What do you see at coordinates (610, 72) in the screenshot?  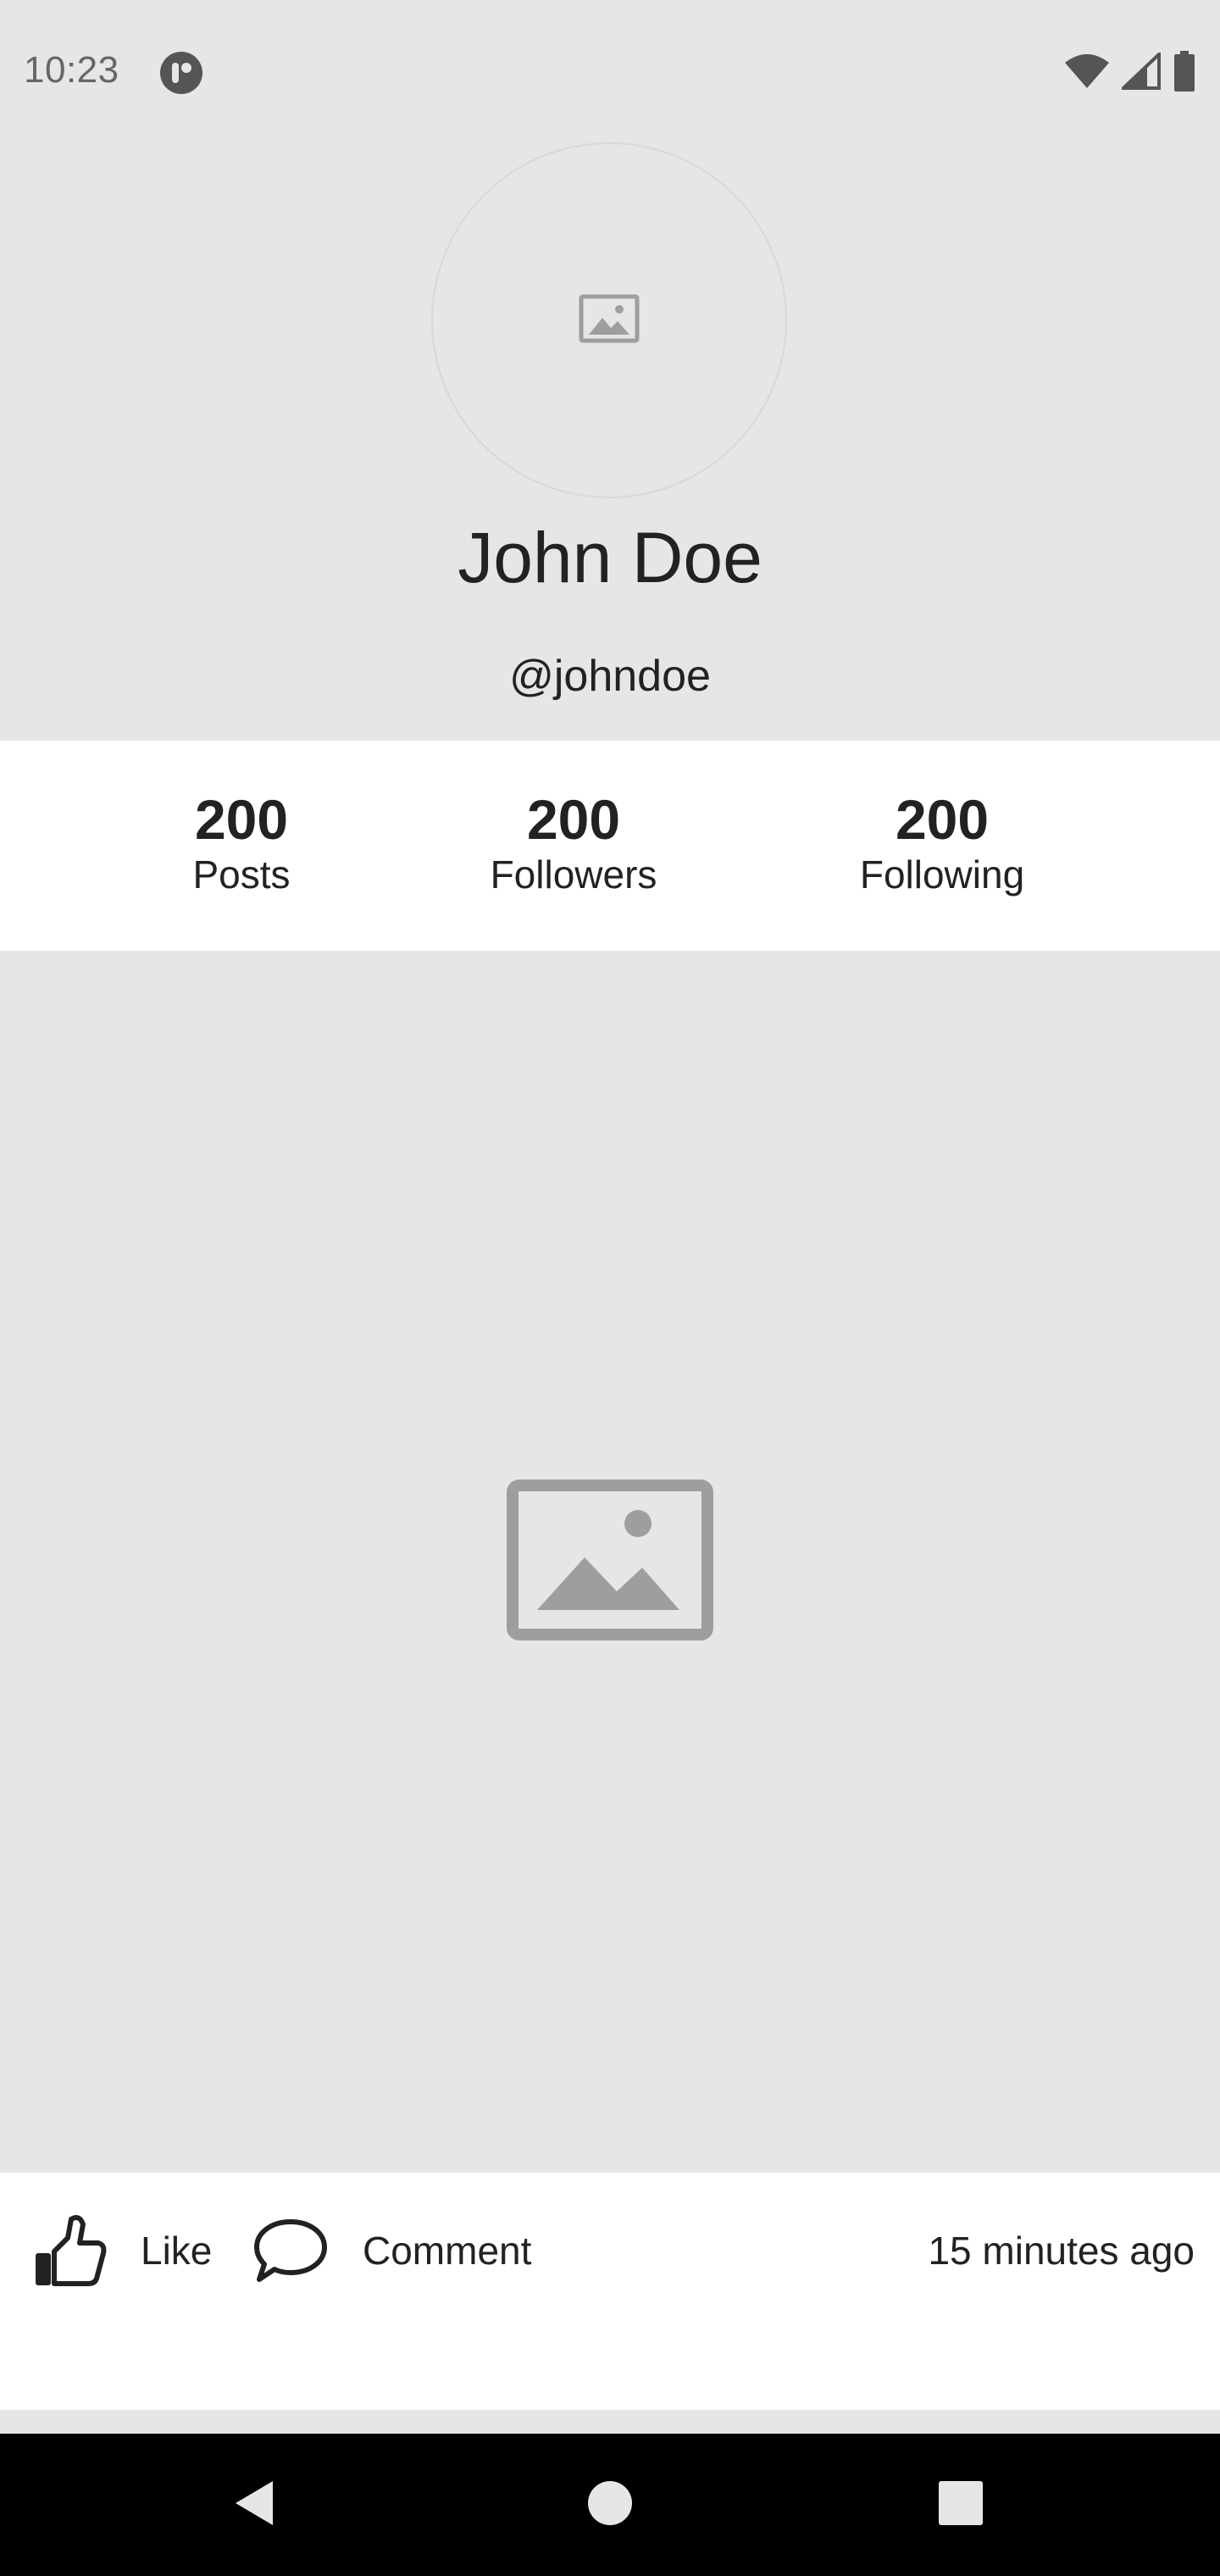 I see `status-bar: 10:23` at bounding box center [610, 72].